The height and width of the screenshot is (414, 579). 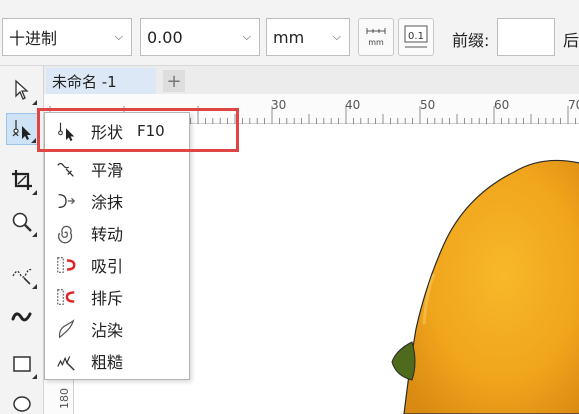 I want to click on value-text: 0.00, so click(x=165, y=37).